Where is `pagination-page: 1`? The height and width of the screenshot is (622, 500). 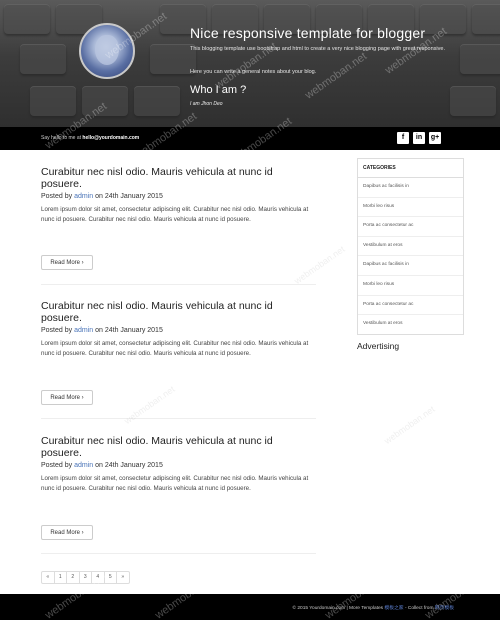
pagination-page: 1 is located at coordinates (61, 577).